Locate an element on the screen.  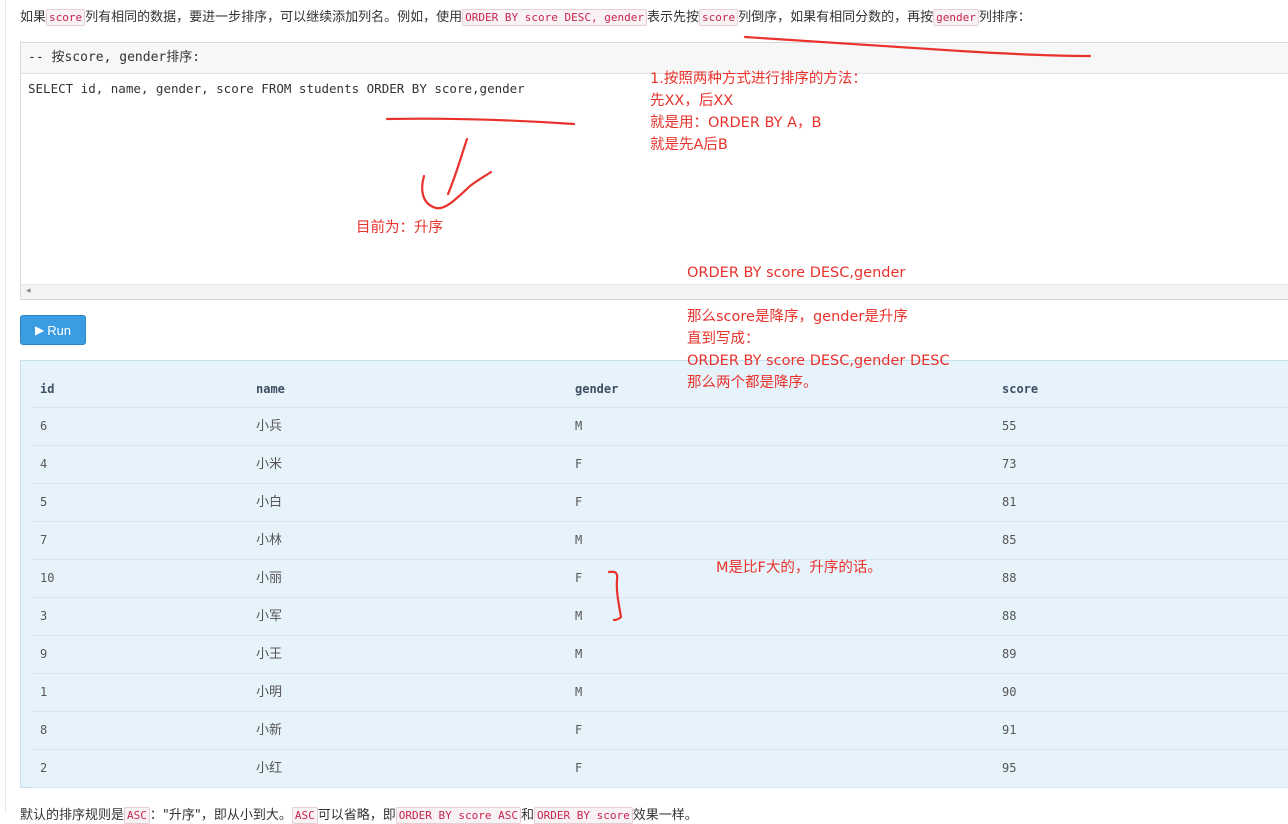
cell-name: 小明 is located at coordinates (269, 692).